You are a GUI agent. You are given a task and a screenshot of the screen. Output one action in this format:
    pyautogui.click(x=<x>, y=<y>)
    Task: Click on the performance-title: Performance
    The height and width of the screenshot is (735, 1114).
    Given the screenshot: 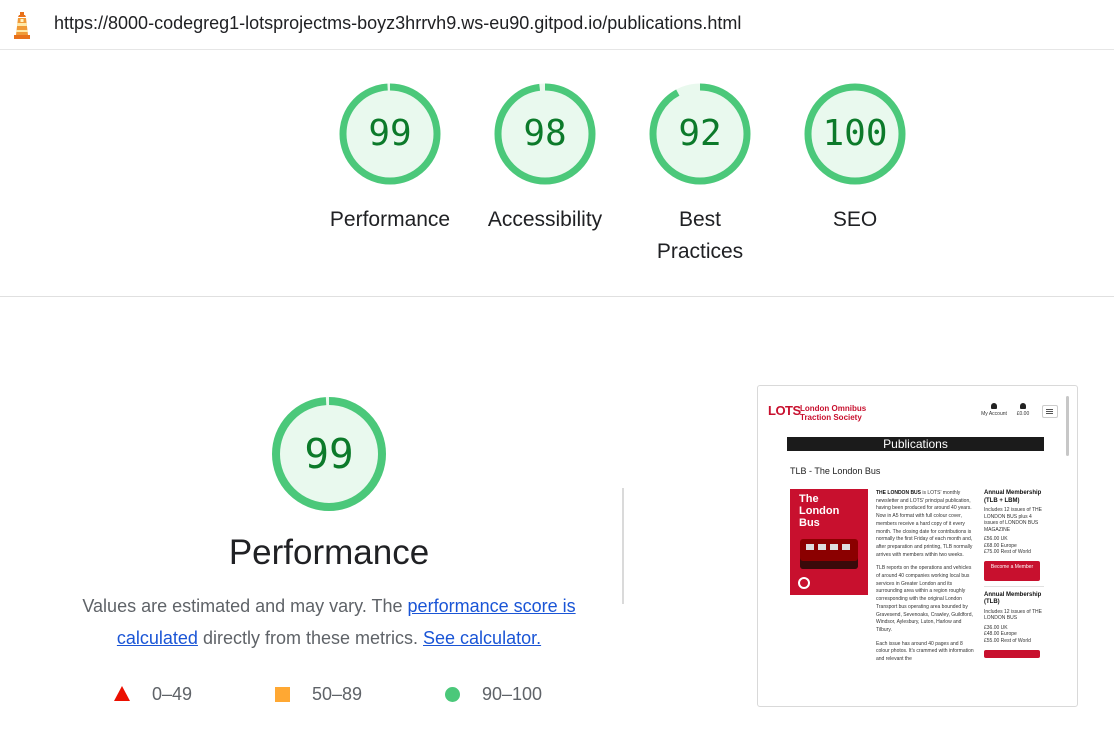 What is the action you would take?
    pyautogui.click(x=329, y=552)
    